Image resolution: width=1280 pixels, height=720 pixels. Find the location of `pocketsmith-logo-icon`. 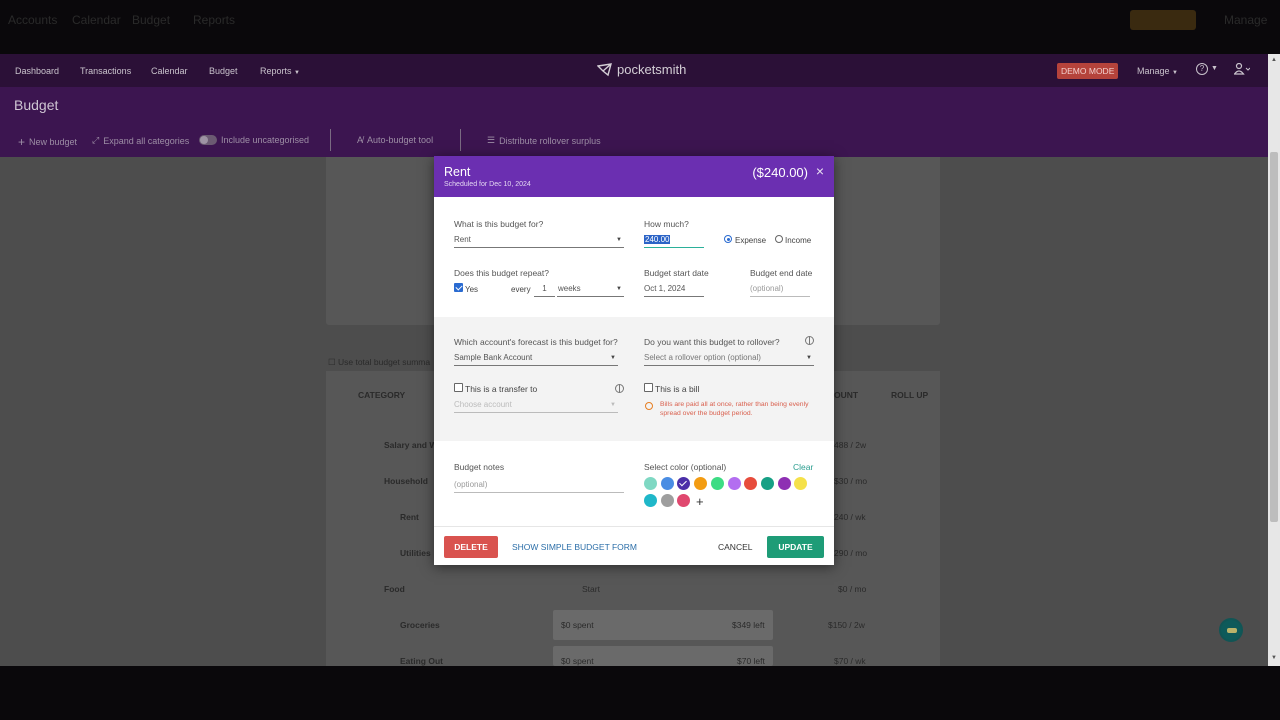

pocketsmith-logo-icon is located at coordinates (604, 69).